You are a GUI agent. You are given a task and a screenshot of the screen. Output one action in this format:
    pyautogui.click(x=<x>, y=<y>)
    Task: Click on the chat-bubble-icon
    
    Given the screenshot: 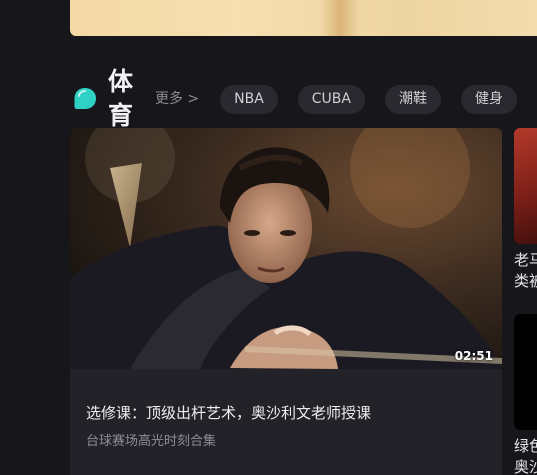 What is the action you would take?
    pyautogui.click(x=85, y=99)
    